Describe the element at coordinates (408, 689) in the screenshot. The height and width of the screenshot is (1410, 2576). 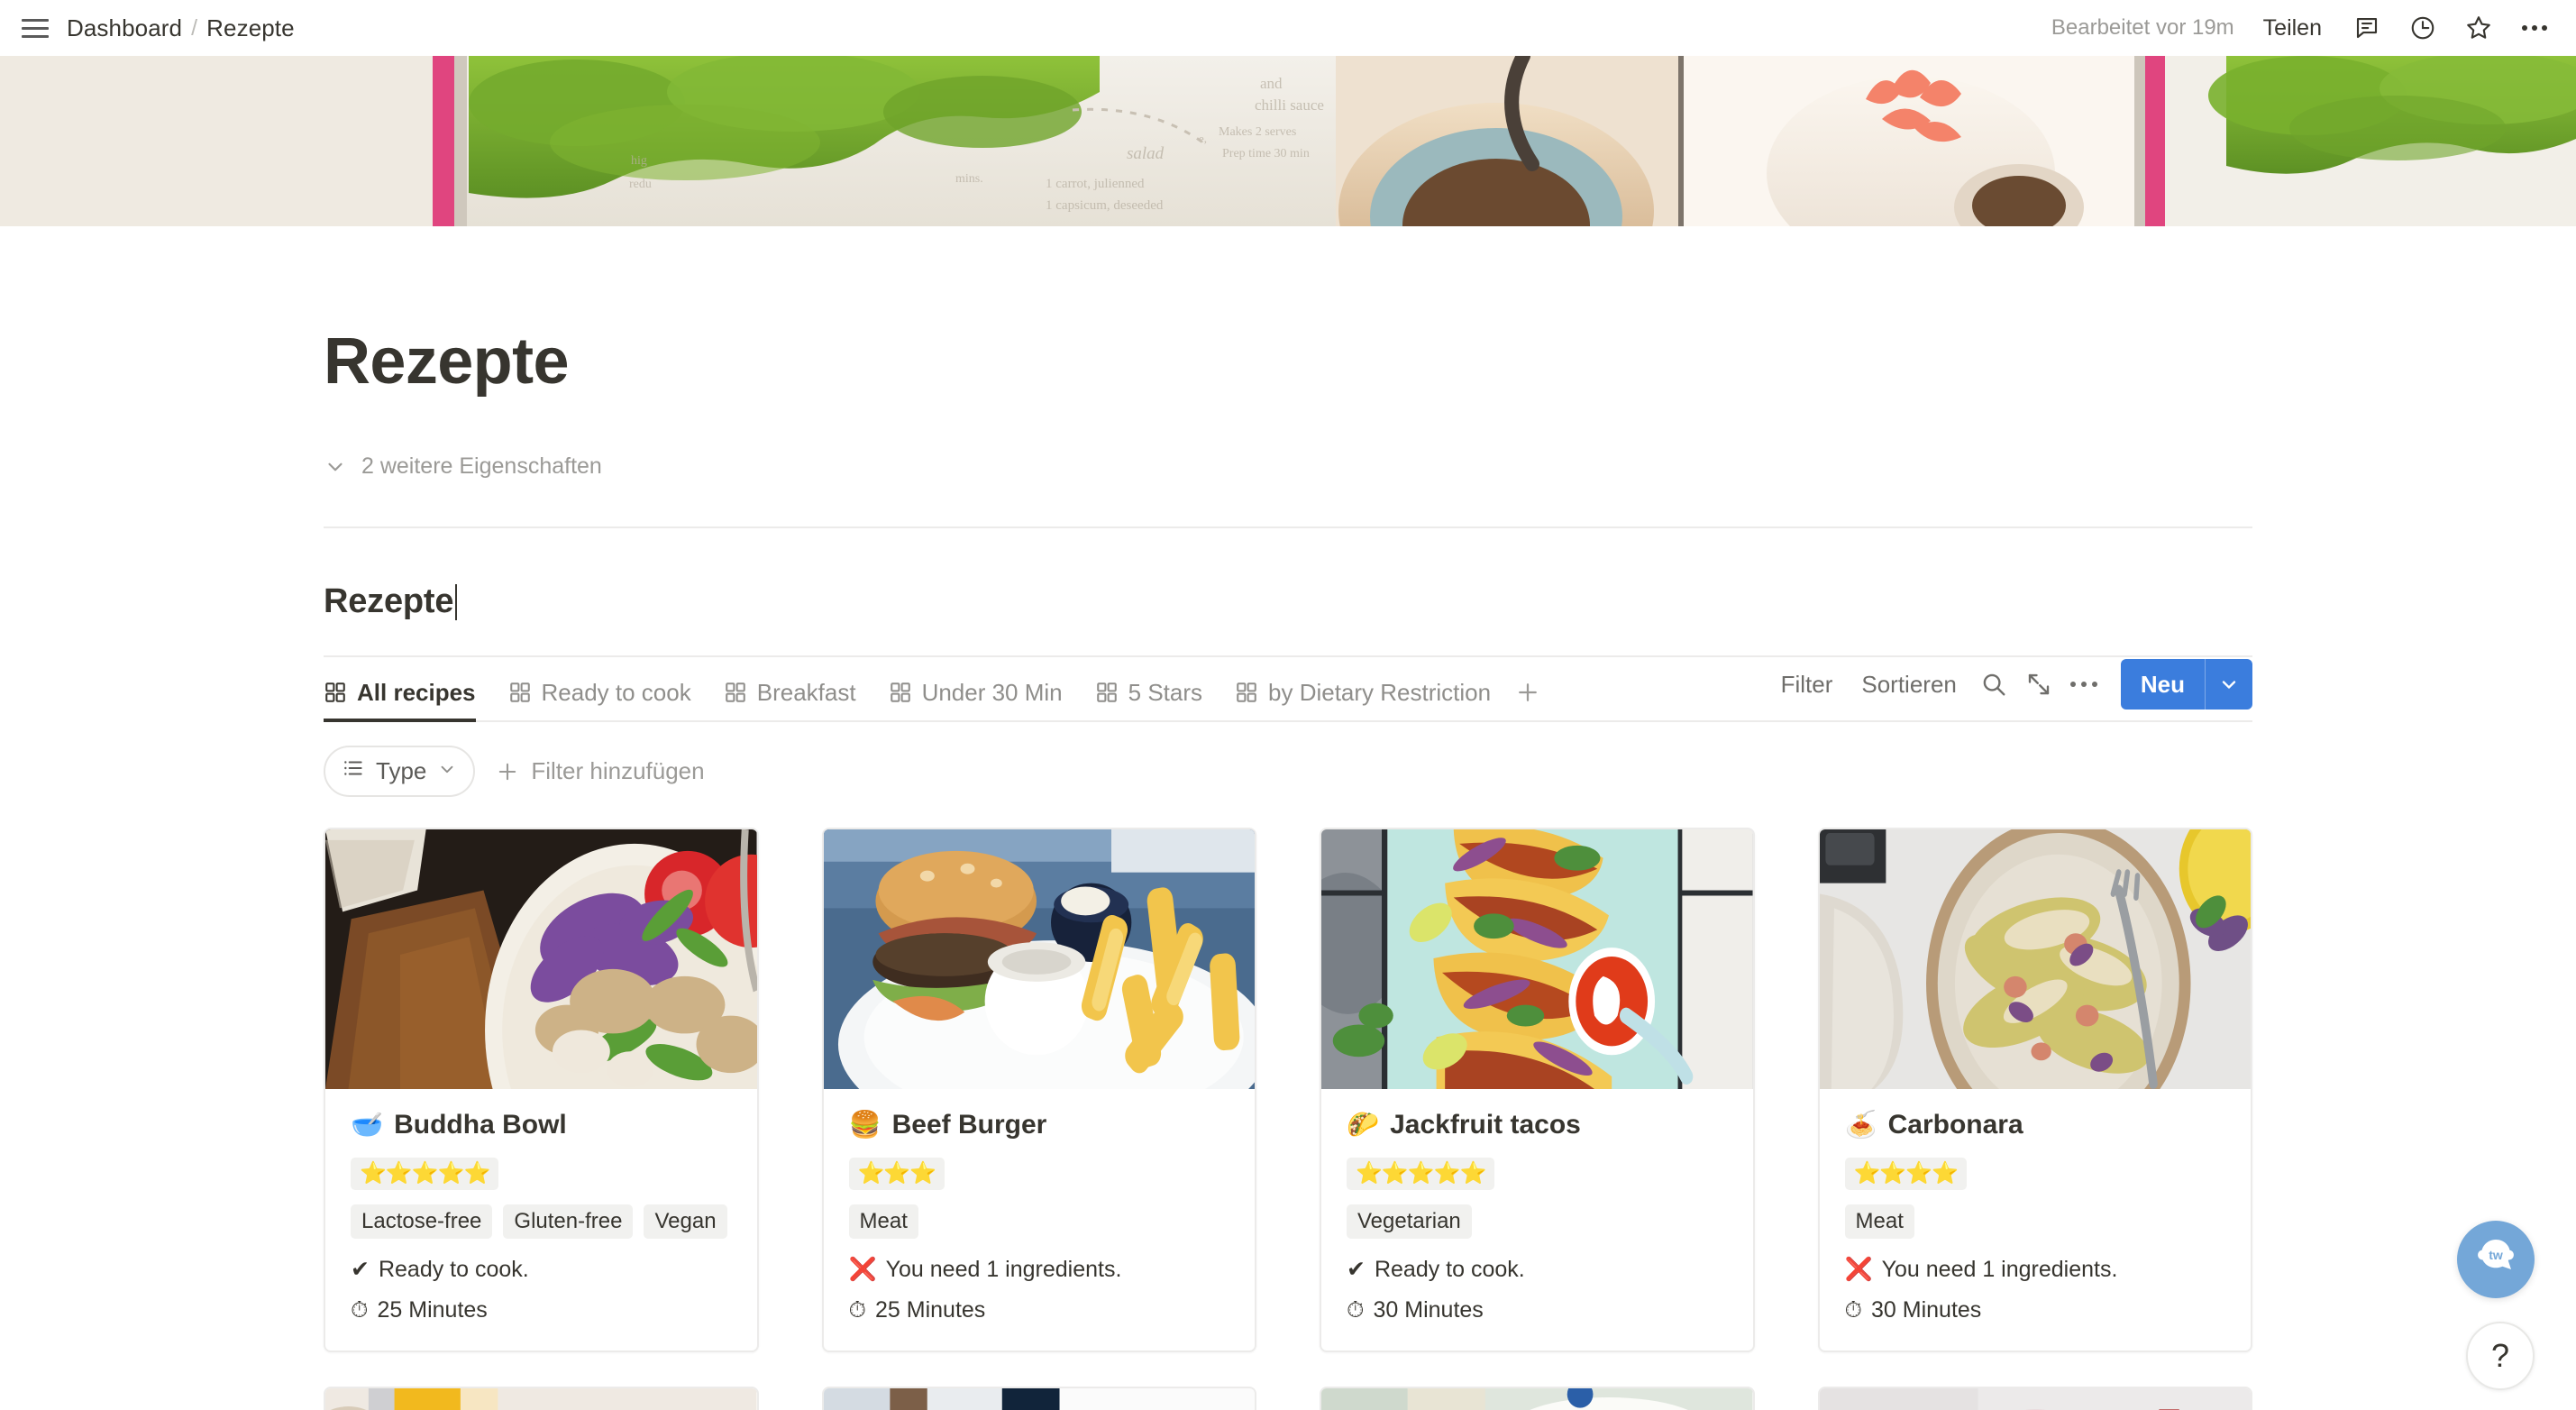
I see `tab-all-recipes: All recipes` at that location.